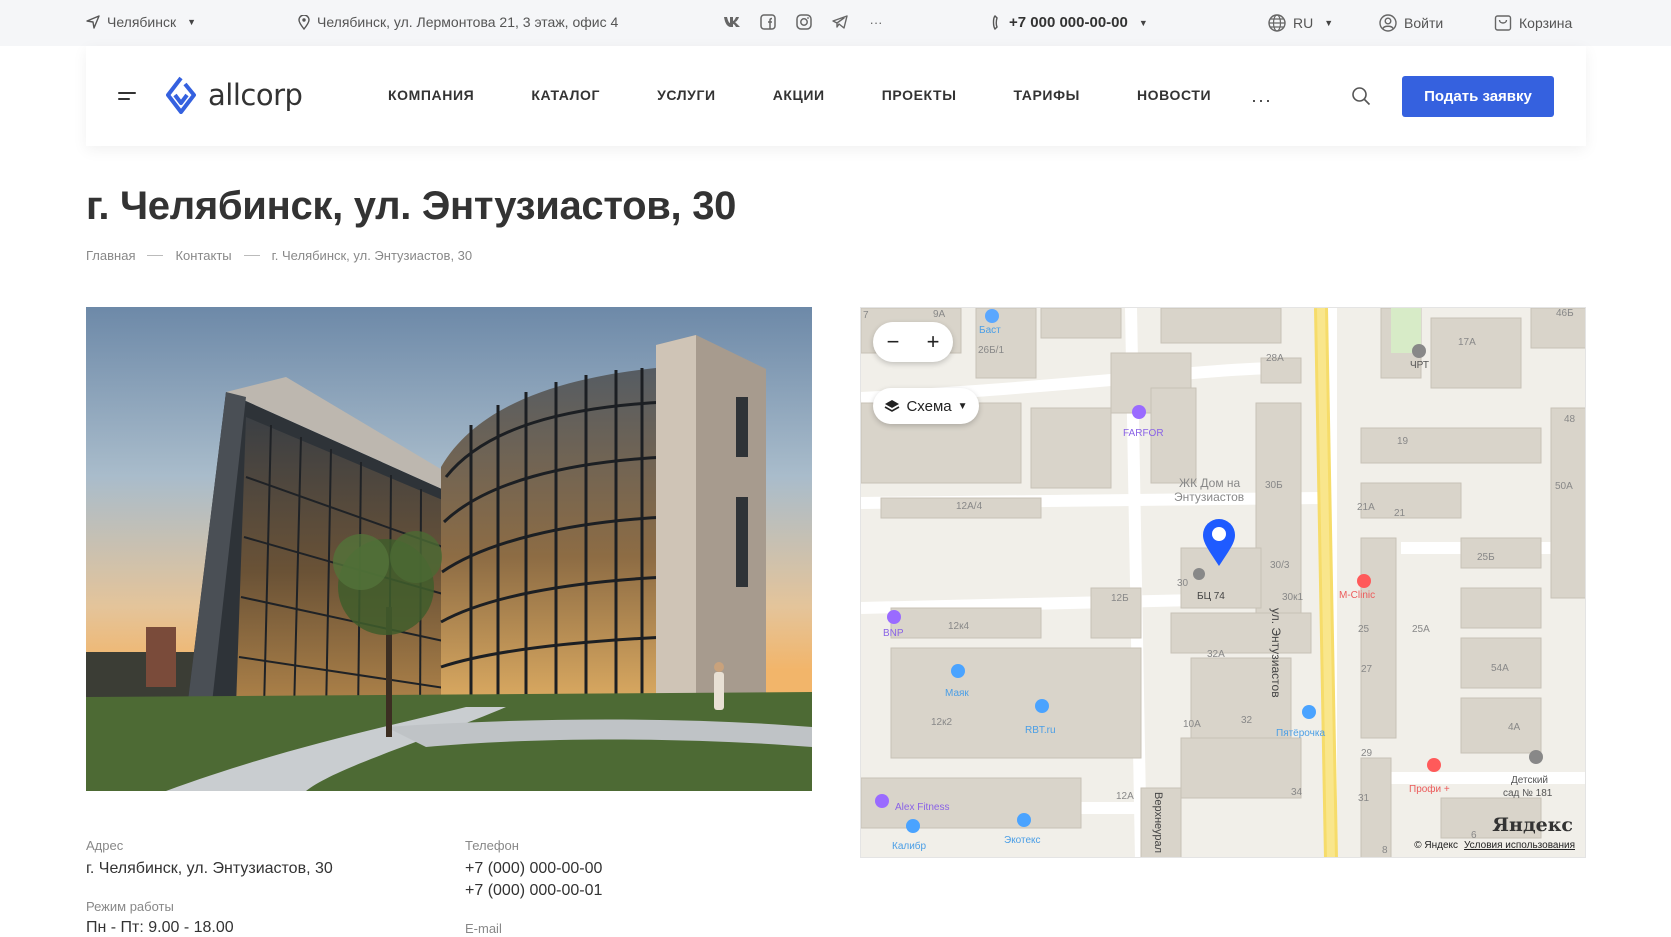 Image resolution: width=1671 pixels, height=937 pixels. Describe the element at coordinates (840, 22) in the screenshot. I see `telegram-icon` at that location.